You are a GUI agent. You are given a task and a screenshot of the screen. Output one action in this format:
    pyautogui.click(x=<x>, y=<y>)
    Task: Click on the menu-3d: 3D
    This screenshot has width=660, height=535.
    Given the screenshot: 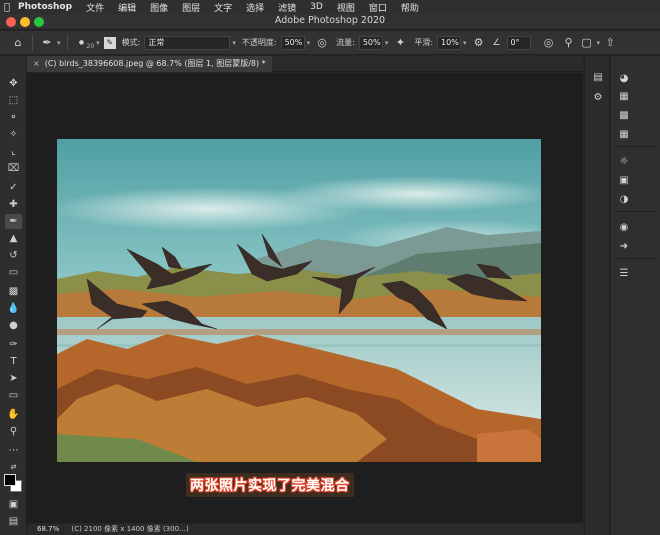 What is the action you would take?
    pyautogui.click(x=316, y=7)
    